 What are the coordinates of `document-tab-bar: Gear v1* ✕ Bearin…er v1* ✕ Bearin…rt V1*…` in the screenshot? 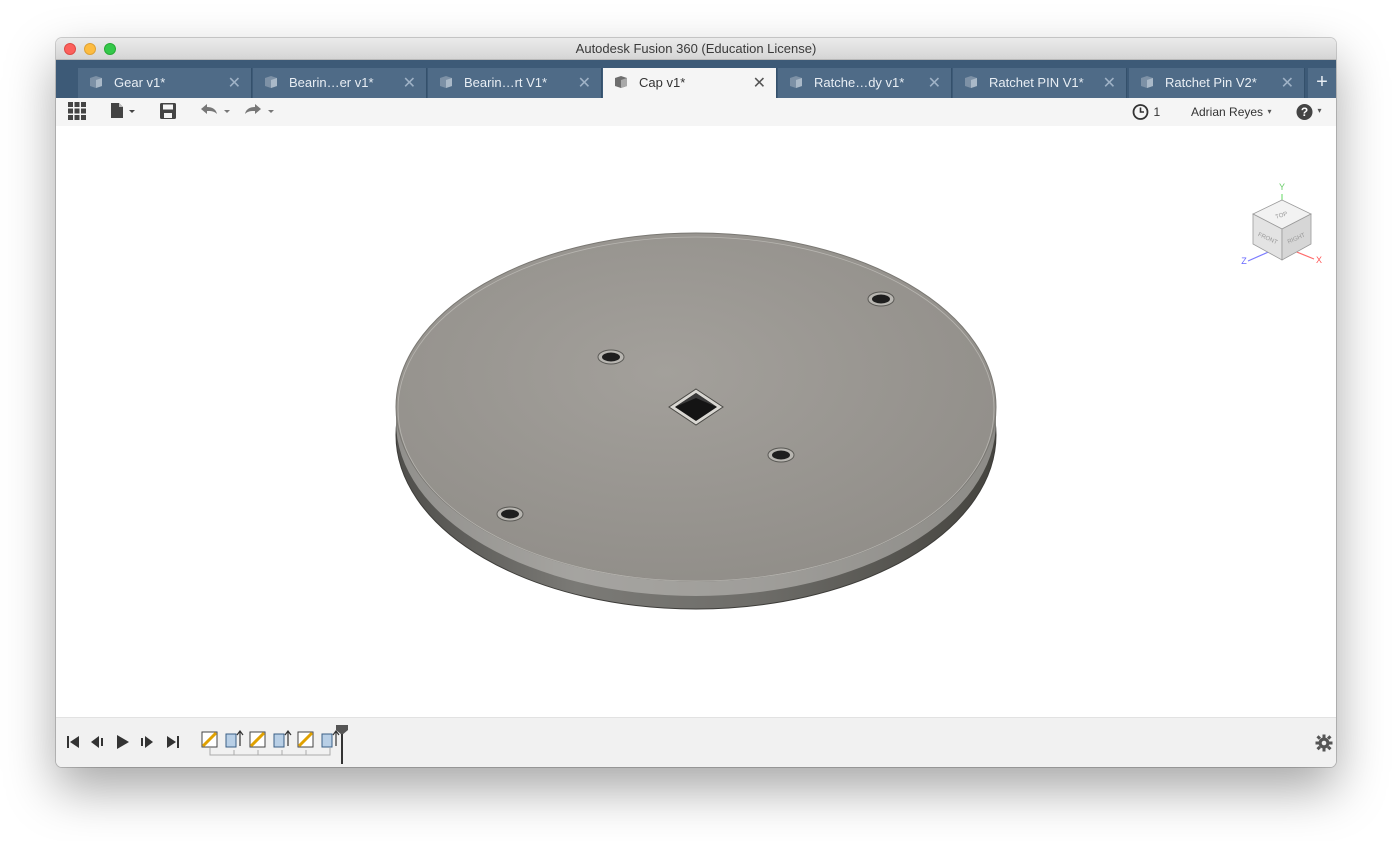 It's located at (696, 79).